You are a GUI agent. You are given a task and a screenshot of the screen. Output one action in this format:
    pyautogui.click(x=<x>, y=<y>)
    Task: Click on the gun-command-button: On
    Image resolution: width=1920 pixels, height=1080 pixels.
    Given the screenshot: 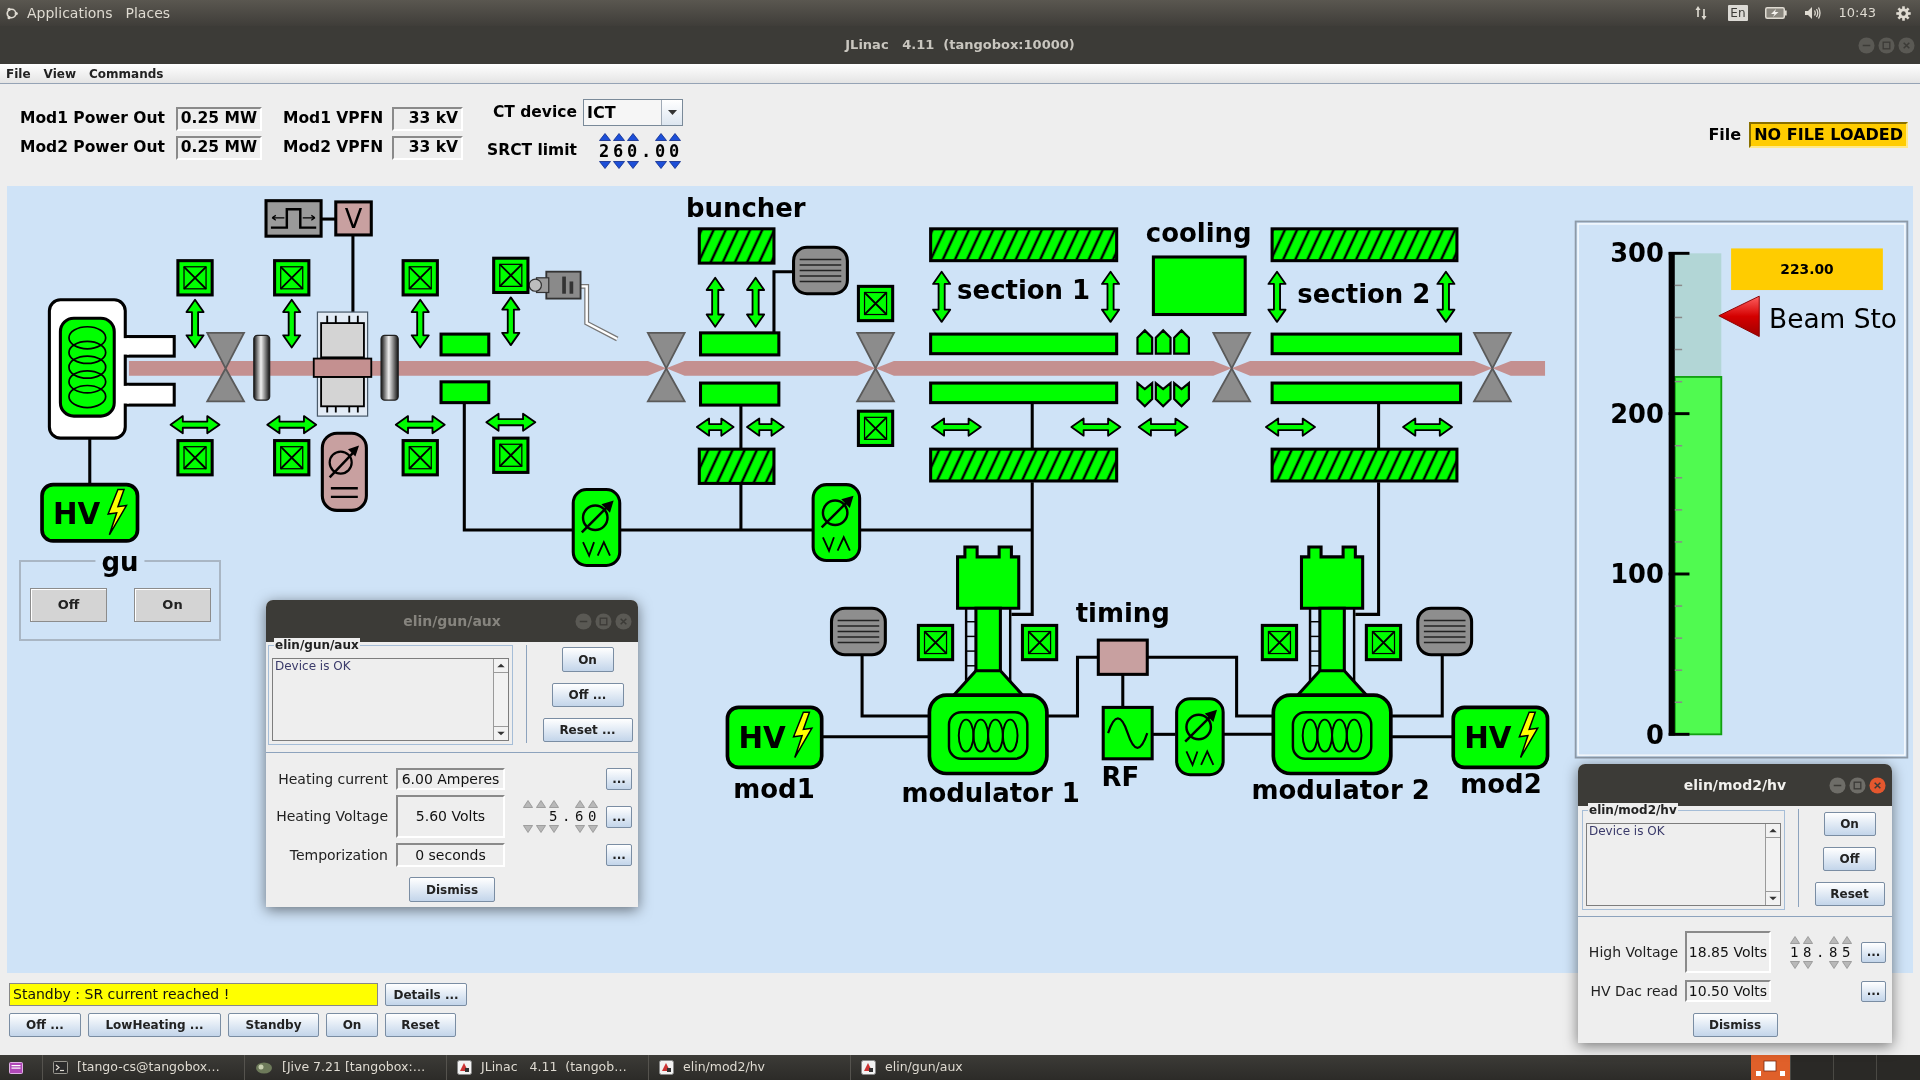 What is the action you would take?
    pyautogui.click(x=172, y=605)
    